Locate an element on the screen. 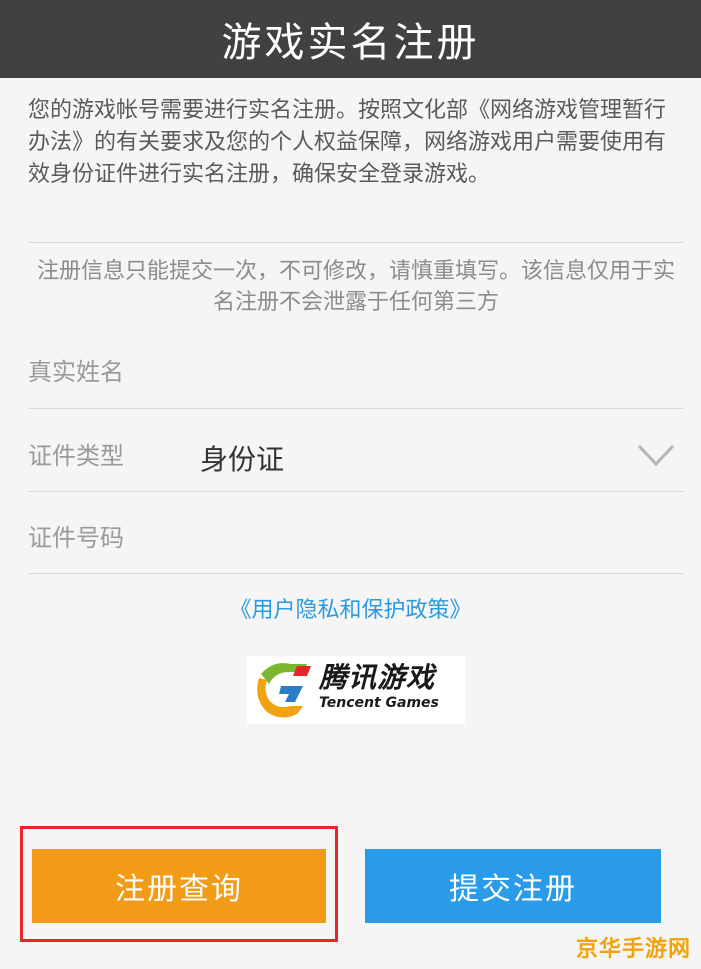  page-title: 游戏实名注册 is located at coordinates (350, 43).